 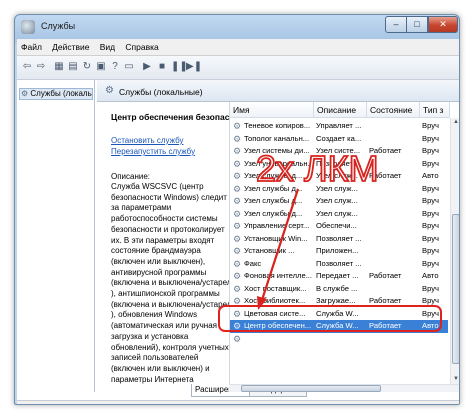 I want to click on menu-action: Действие, so click(x=70, y=47).